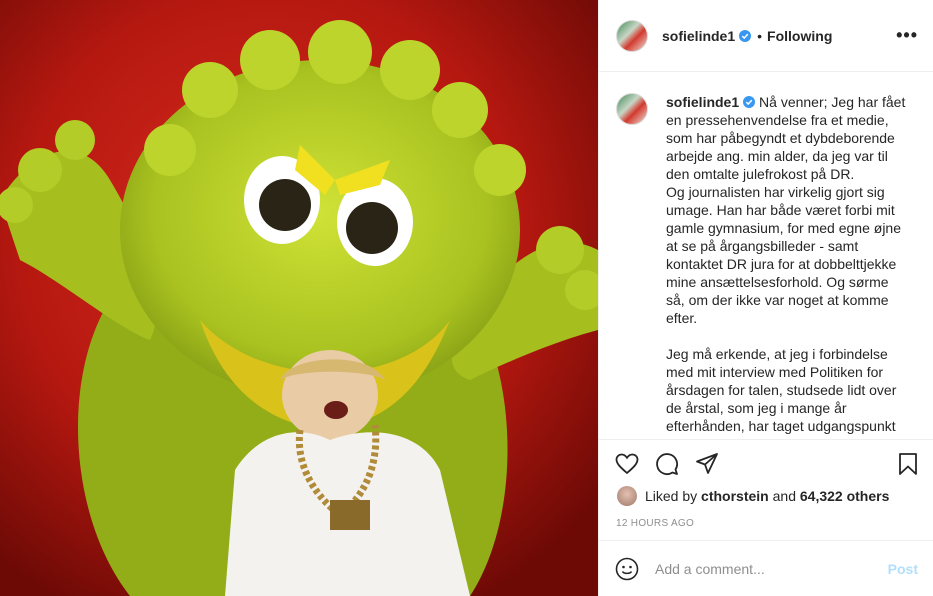 The height and width of the screenshot is (596, 933). I want to click on likes-count-link: 64,322 others, so click(845, 496).